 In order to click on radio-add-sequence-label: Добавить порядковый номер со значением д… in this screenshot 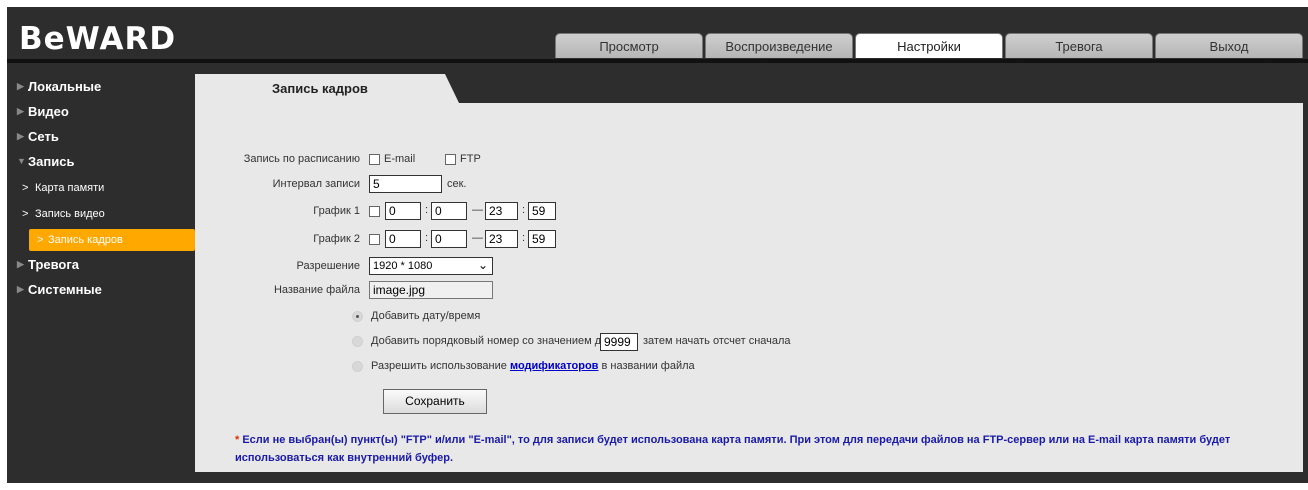, I will do `click(489, 341)`.